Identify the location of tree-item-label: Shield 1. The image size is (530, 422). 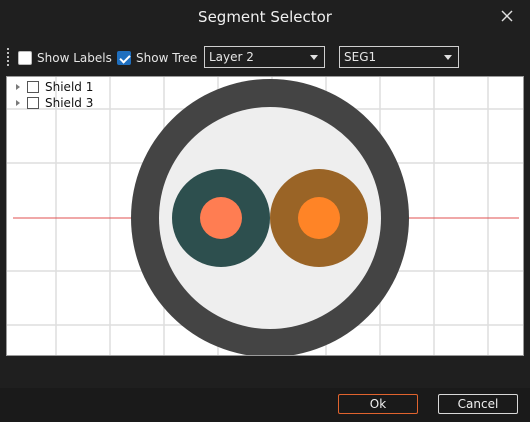
(69, 87).